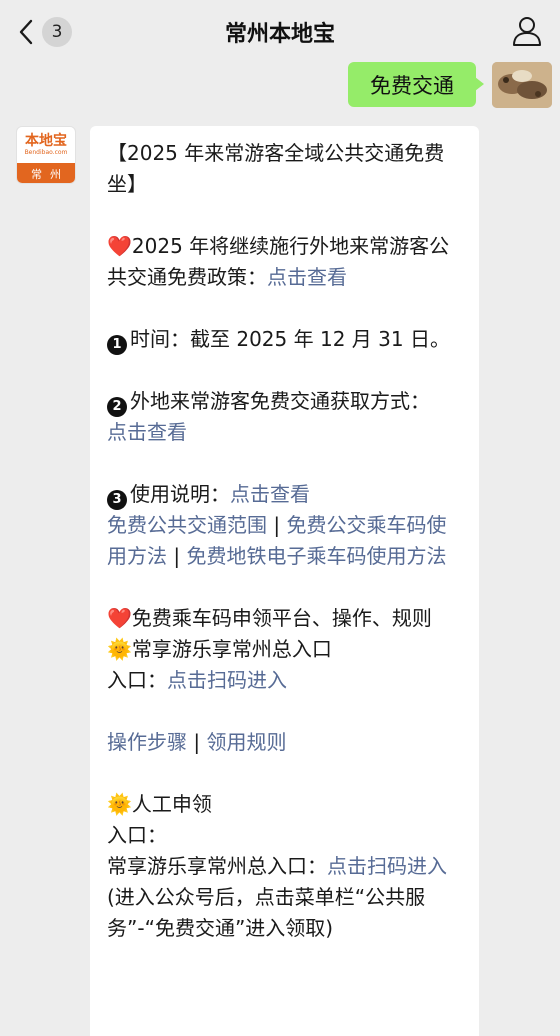  Describe the element at coordinates (387, 866) in the screenshot. I see `manual-scan-link: 点击扫码进入` at that location.